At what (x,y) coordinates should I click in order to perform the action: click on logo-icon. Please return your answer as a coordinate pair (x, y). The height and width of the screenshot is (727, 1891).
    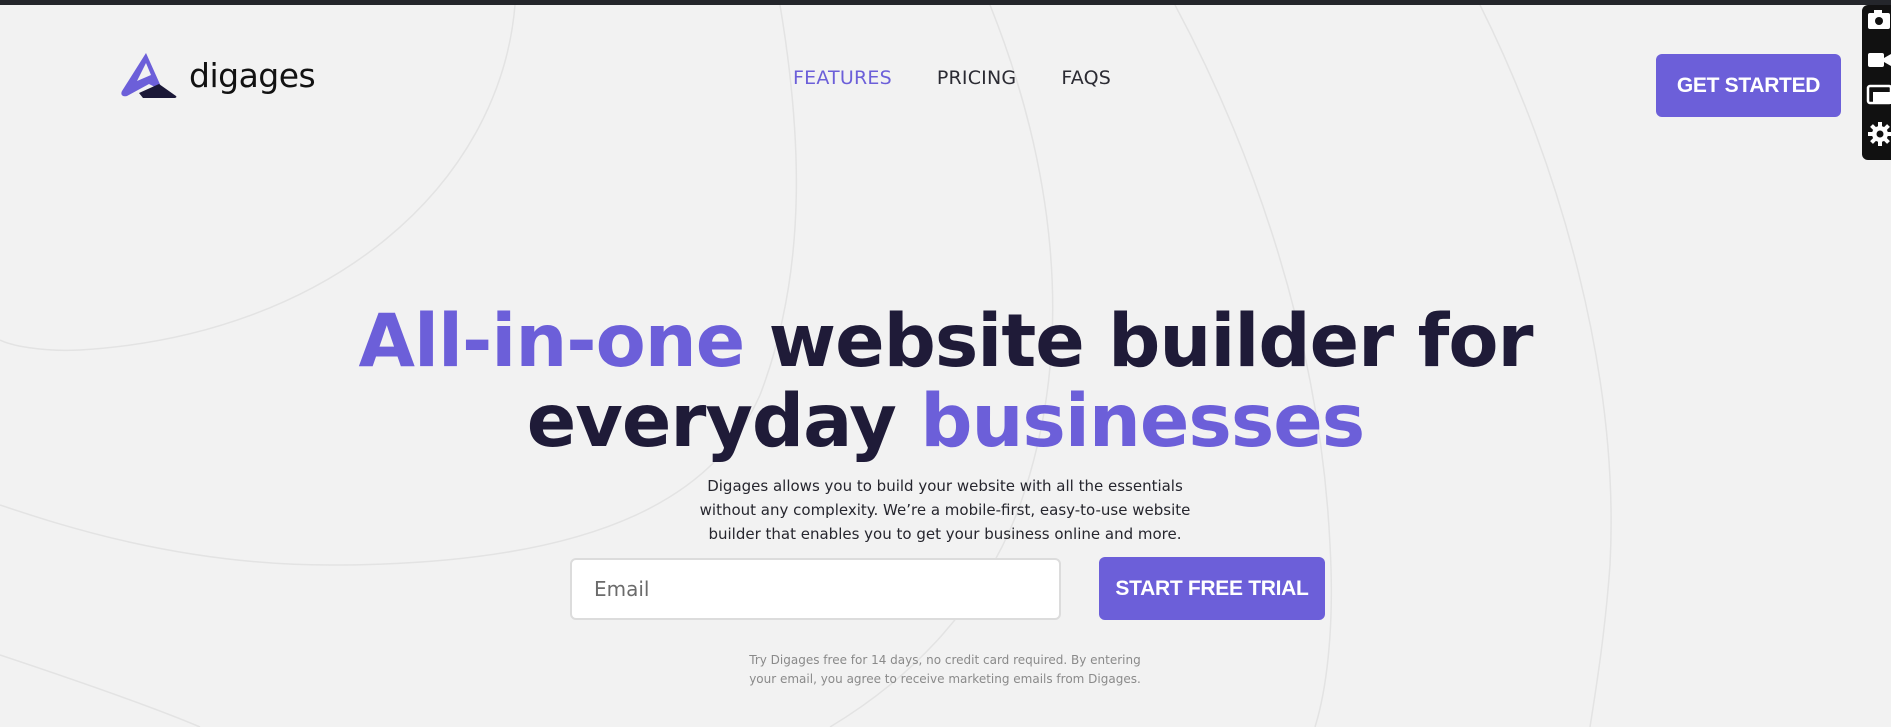
    Looking at the image, I should click on (149, 75).